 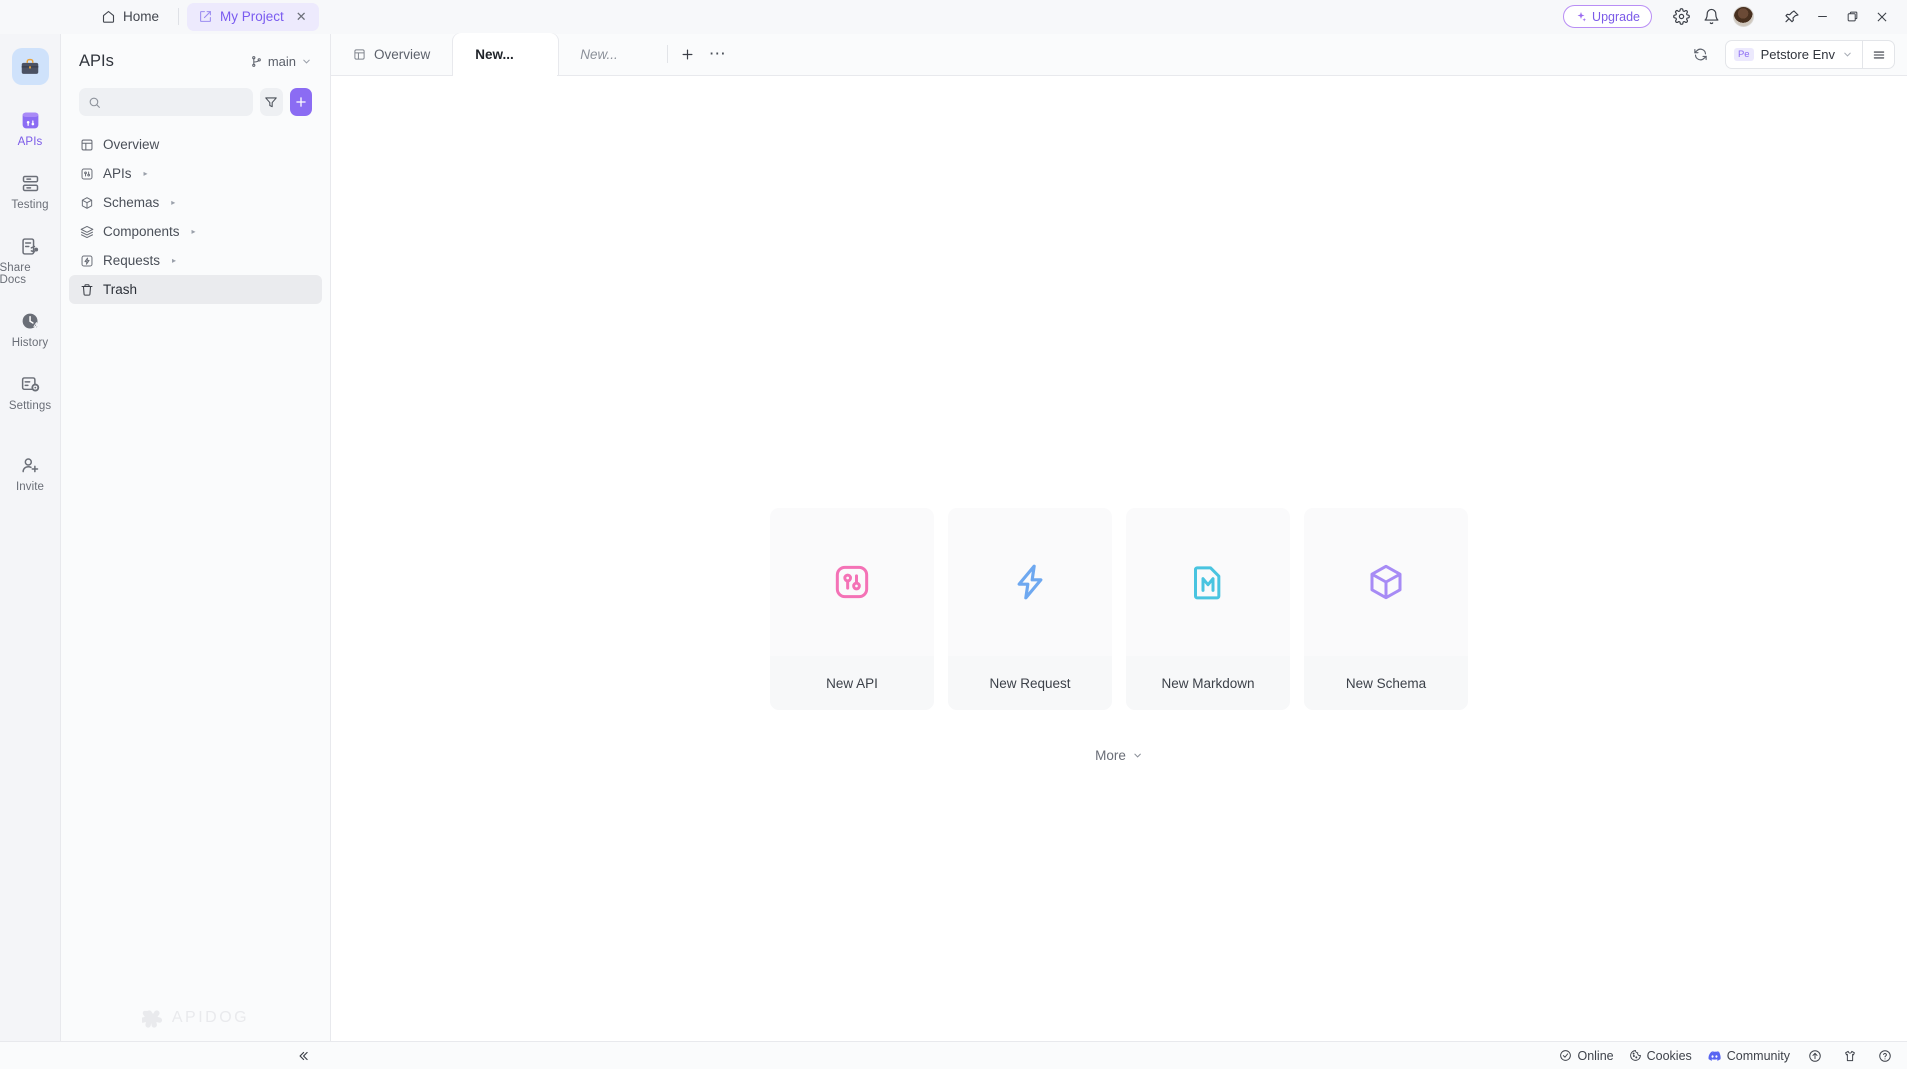 What do you see at coordinates (687, 54) in the screenshot?
I see `new-tab-button` at bounding box center [687, 54].